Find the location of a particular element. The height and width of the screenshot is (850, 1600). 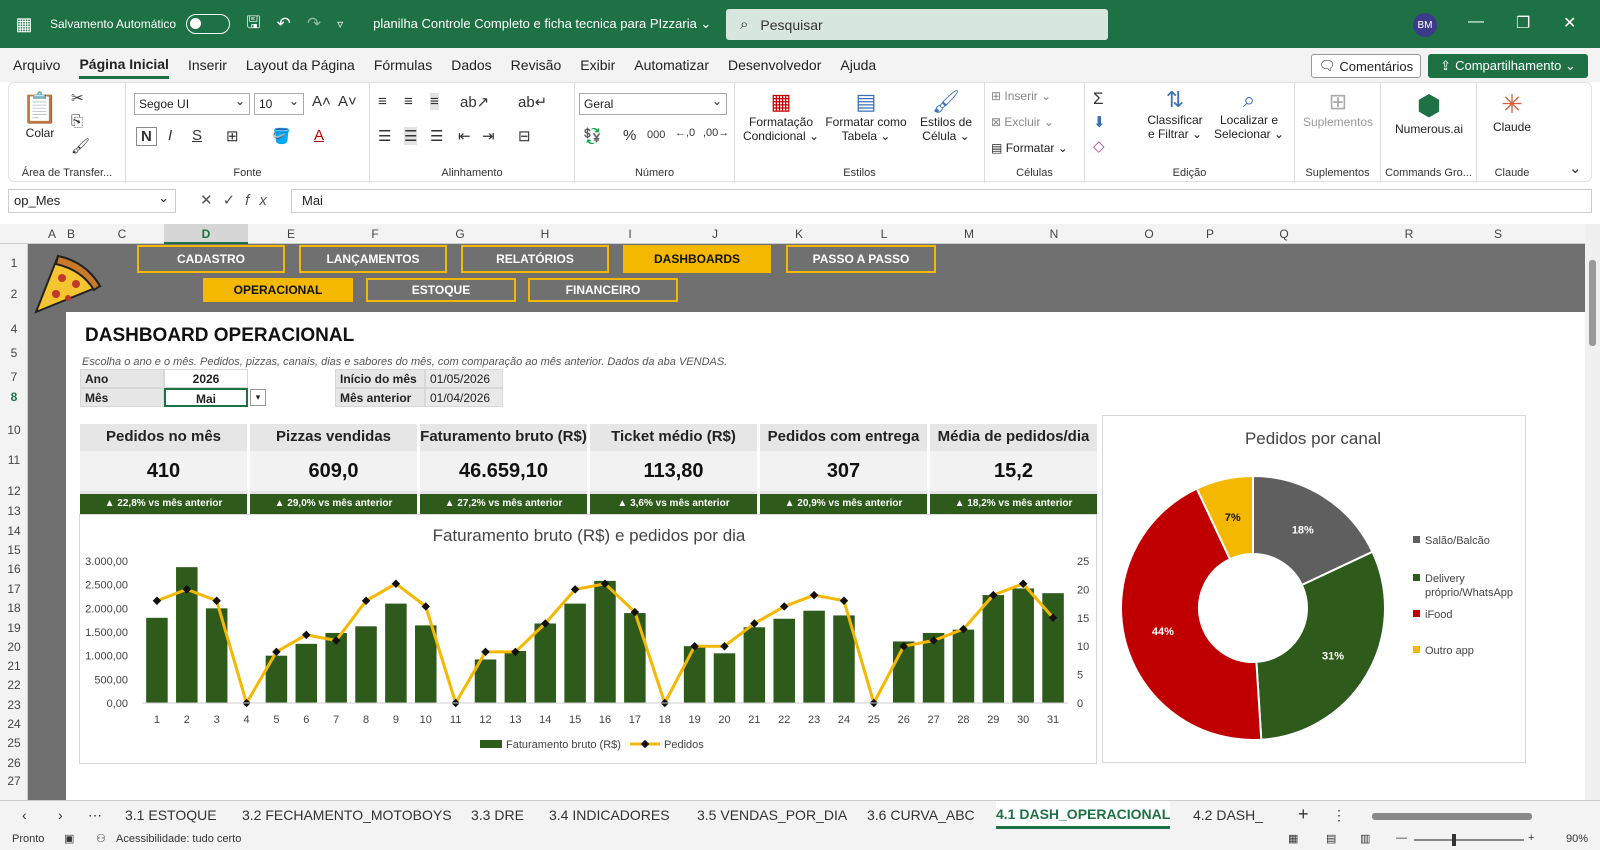

column-header: R is located at coordinates (1409, 234).